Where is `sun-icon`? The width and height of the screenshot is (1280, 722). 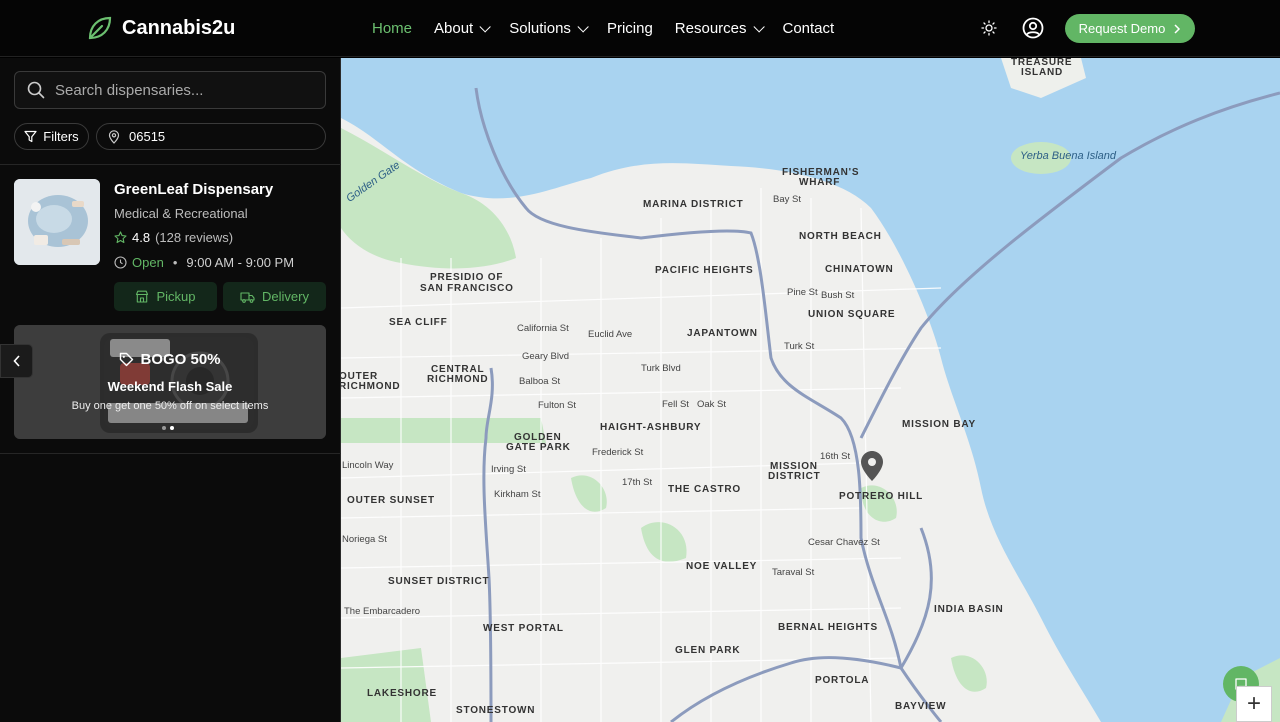
sun-icon is located at coordinates (989, 28).